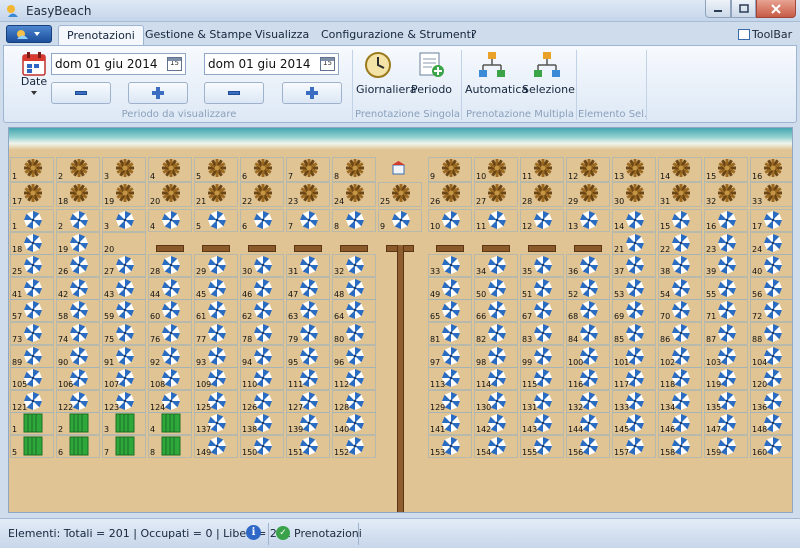 The height and width of the screenshot is (548, 800). Describe the element at coordinates (308, 378) in the screenshot. I see `umbrella-spot: 111` at that location.